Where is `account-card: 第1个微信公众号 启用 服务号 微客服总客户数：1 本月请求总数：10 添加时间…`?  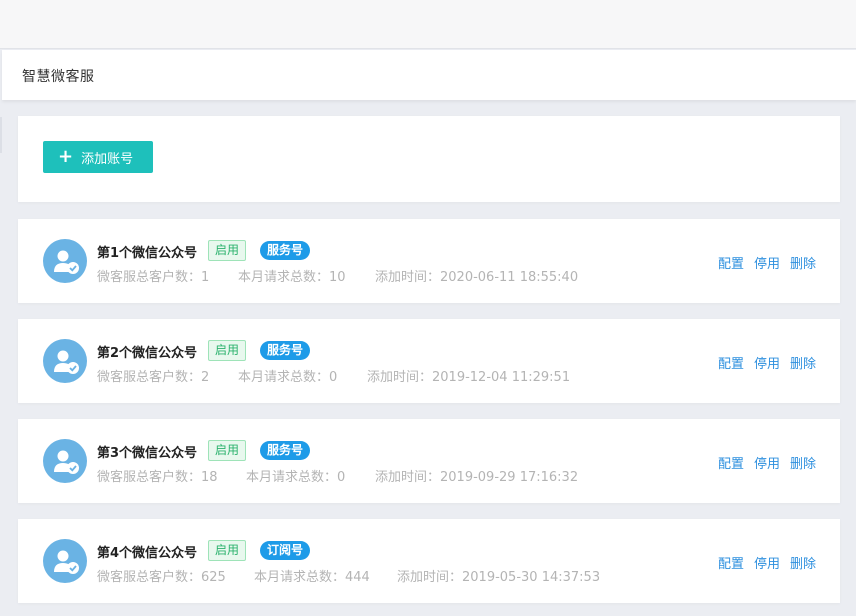 account-card: 第1个微信公众号 启用 服务号 微客服总客户数：1 本月请求总数：10 添加时间… is located at coordinates (429, 261).